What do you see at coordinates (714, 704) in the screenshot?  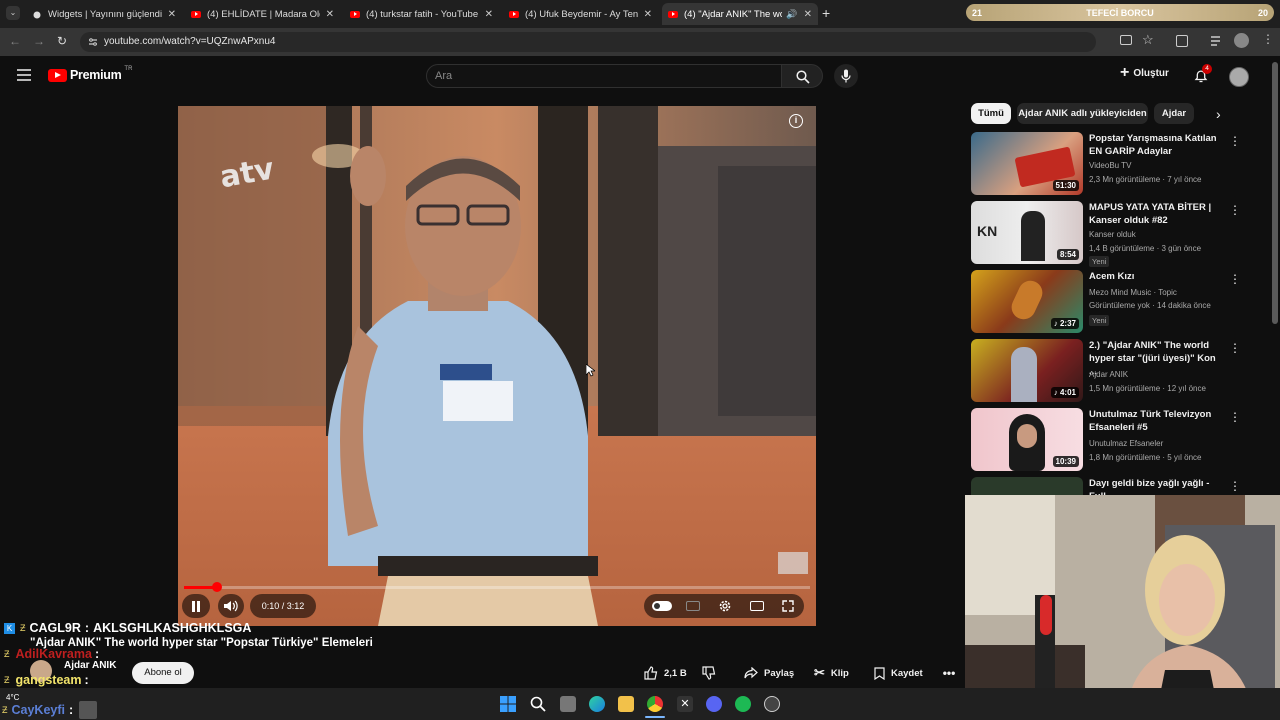 I see `discord-icon` at bounding box center [714, 704].